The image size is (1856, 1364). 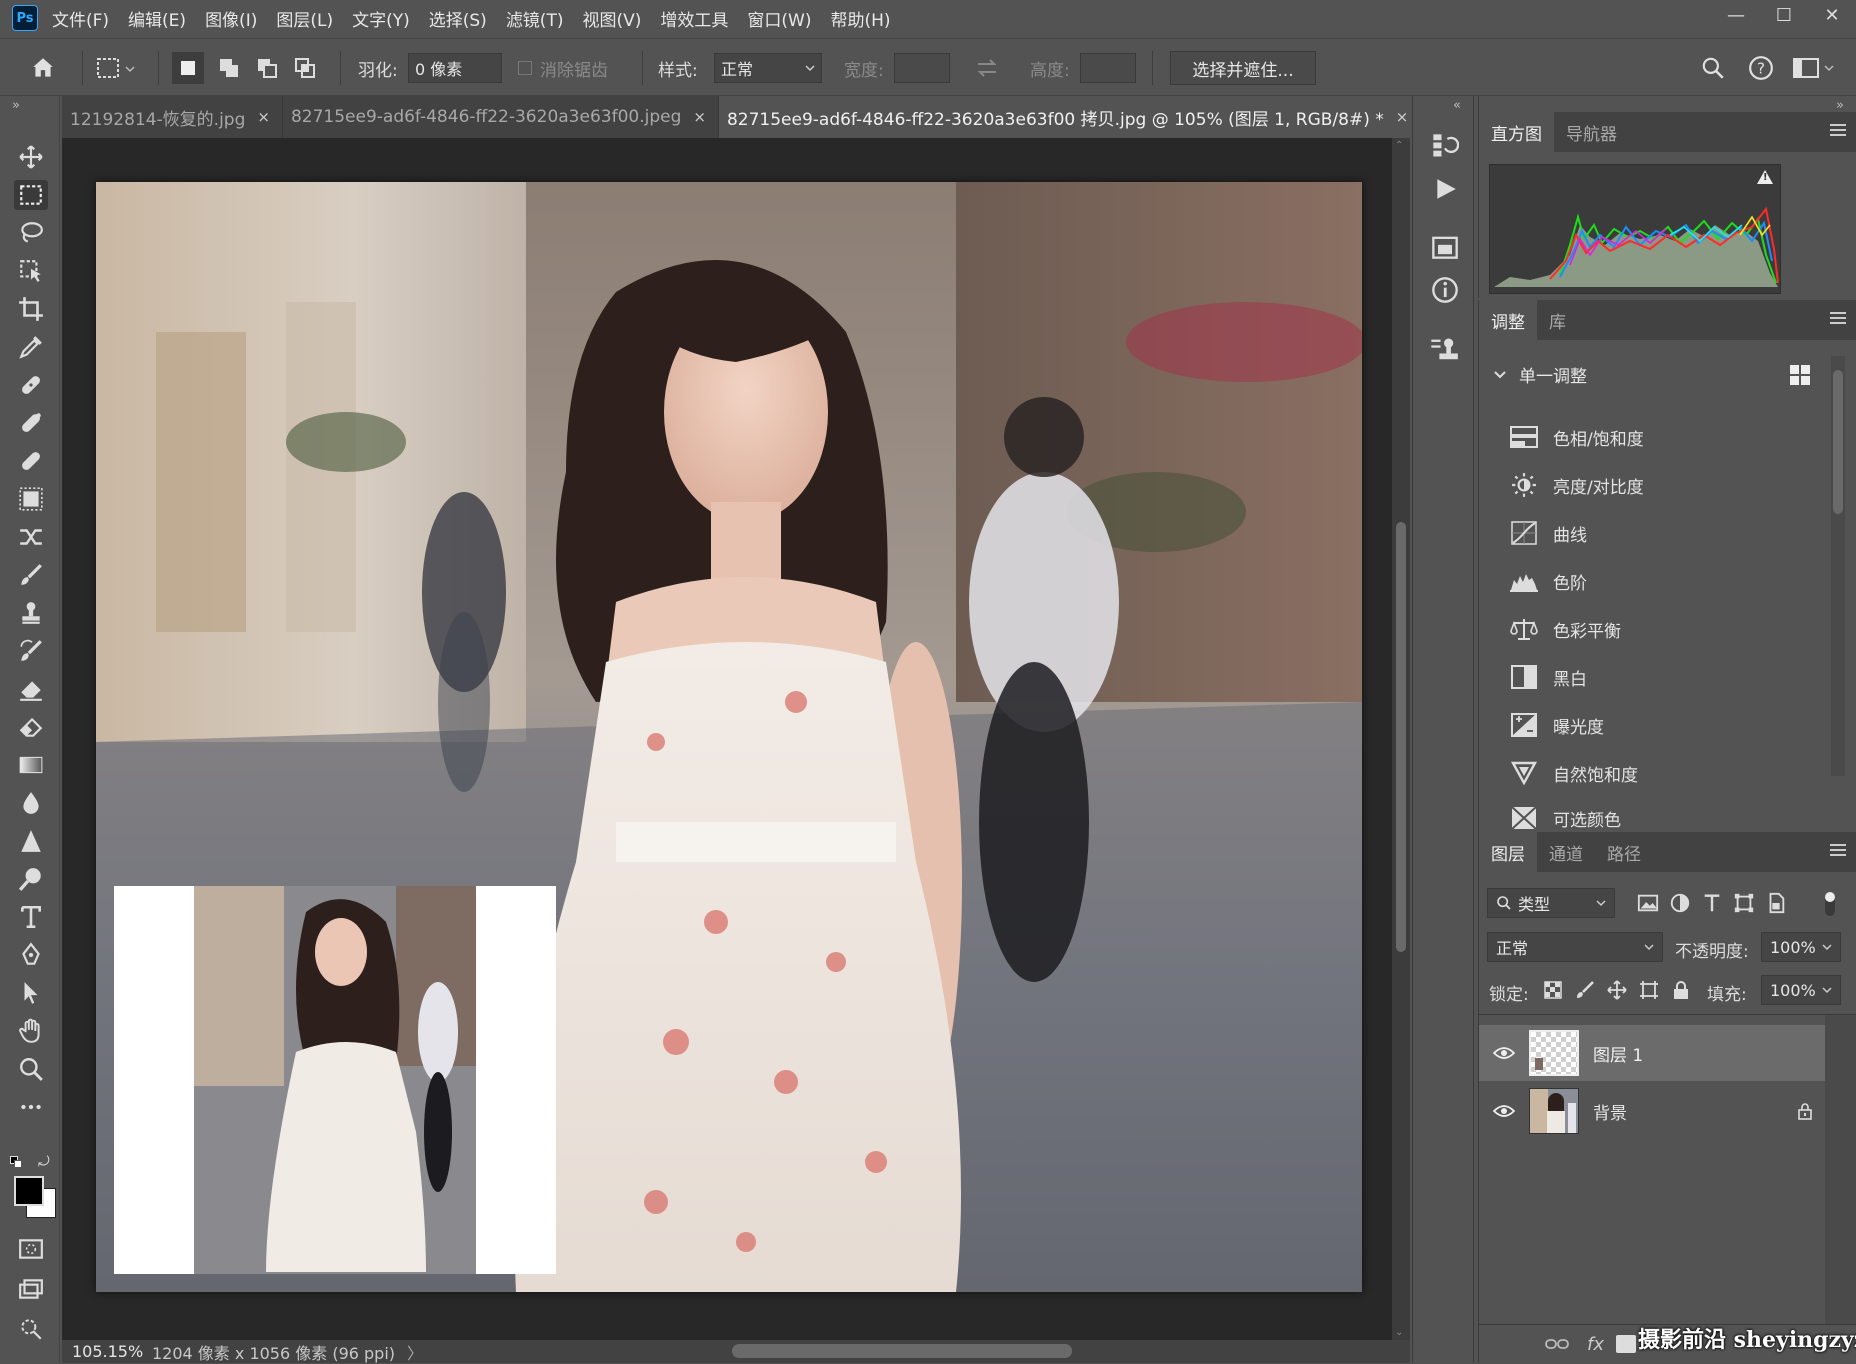 What do you see at coordinates (381, 18) in the screenshot?
I see `menu-type: 文字(Y)` at bounding box center [381, 18].